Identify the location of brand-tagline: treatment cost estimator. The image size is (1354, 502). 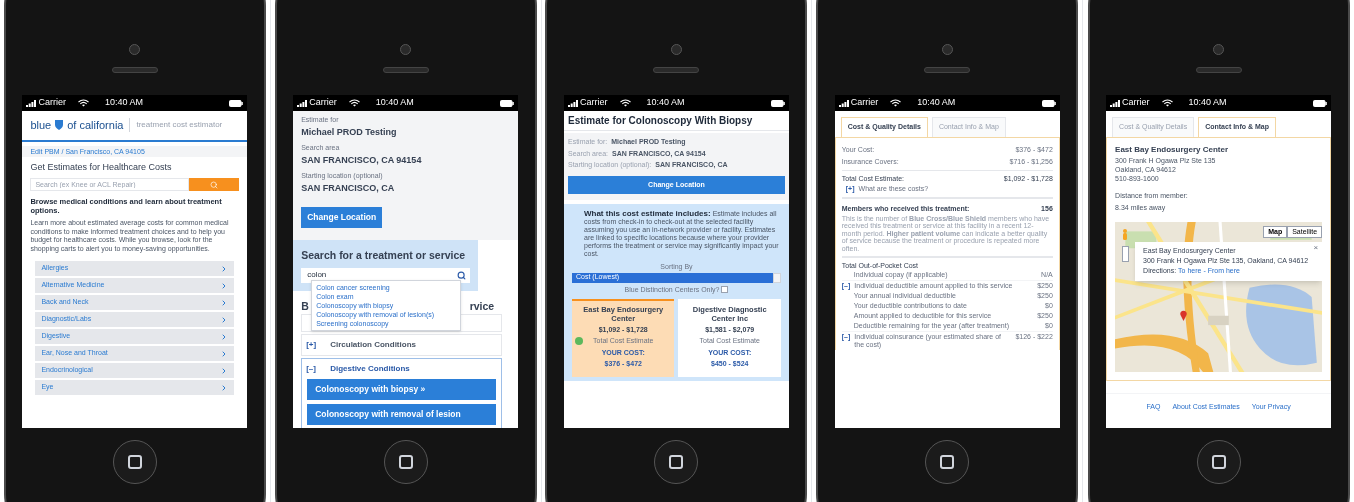
(179, 125).